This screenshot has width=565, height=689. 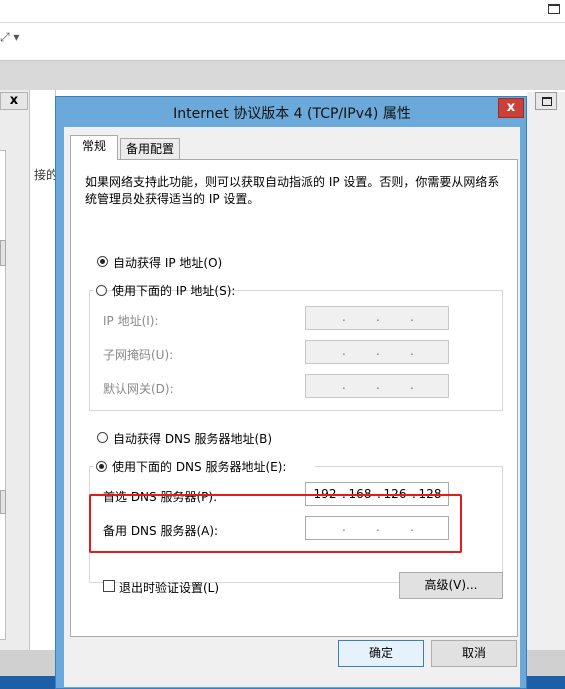 I want to click on background-separator, so click(x=282, y=22).